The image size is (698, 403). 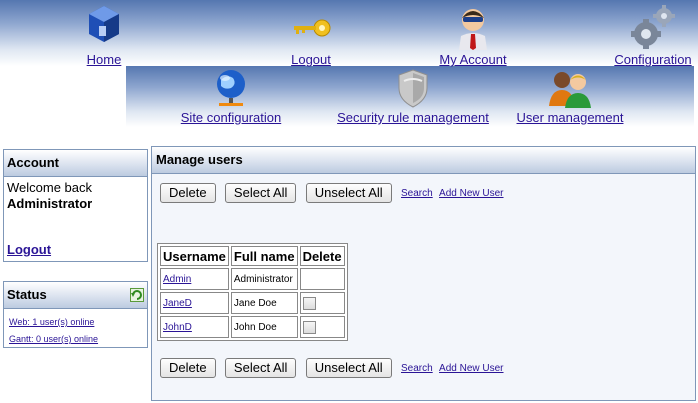 I want to click on nav-user-management-link: User management, so click(x=570, y=117).